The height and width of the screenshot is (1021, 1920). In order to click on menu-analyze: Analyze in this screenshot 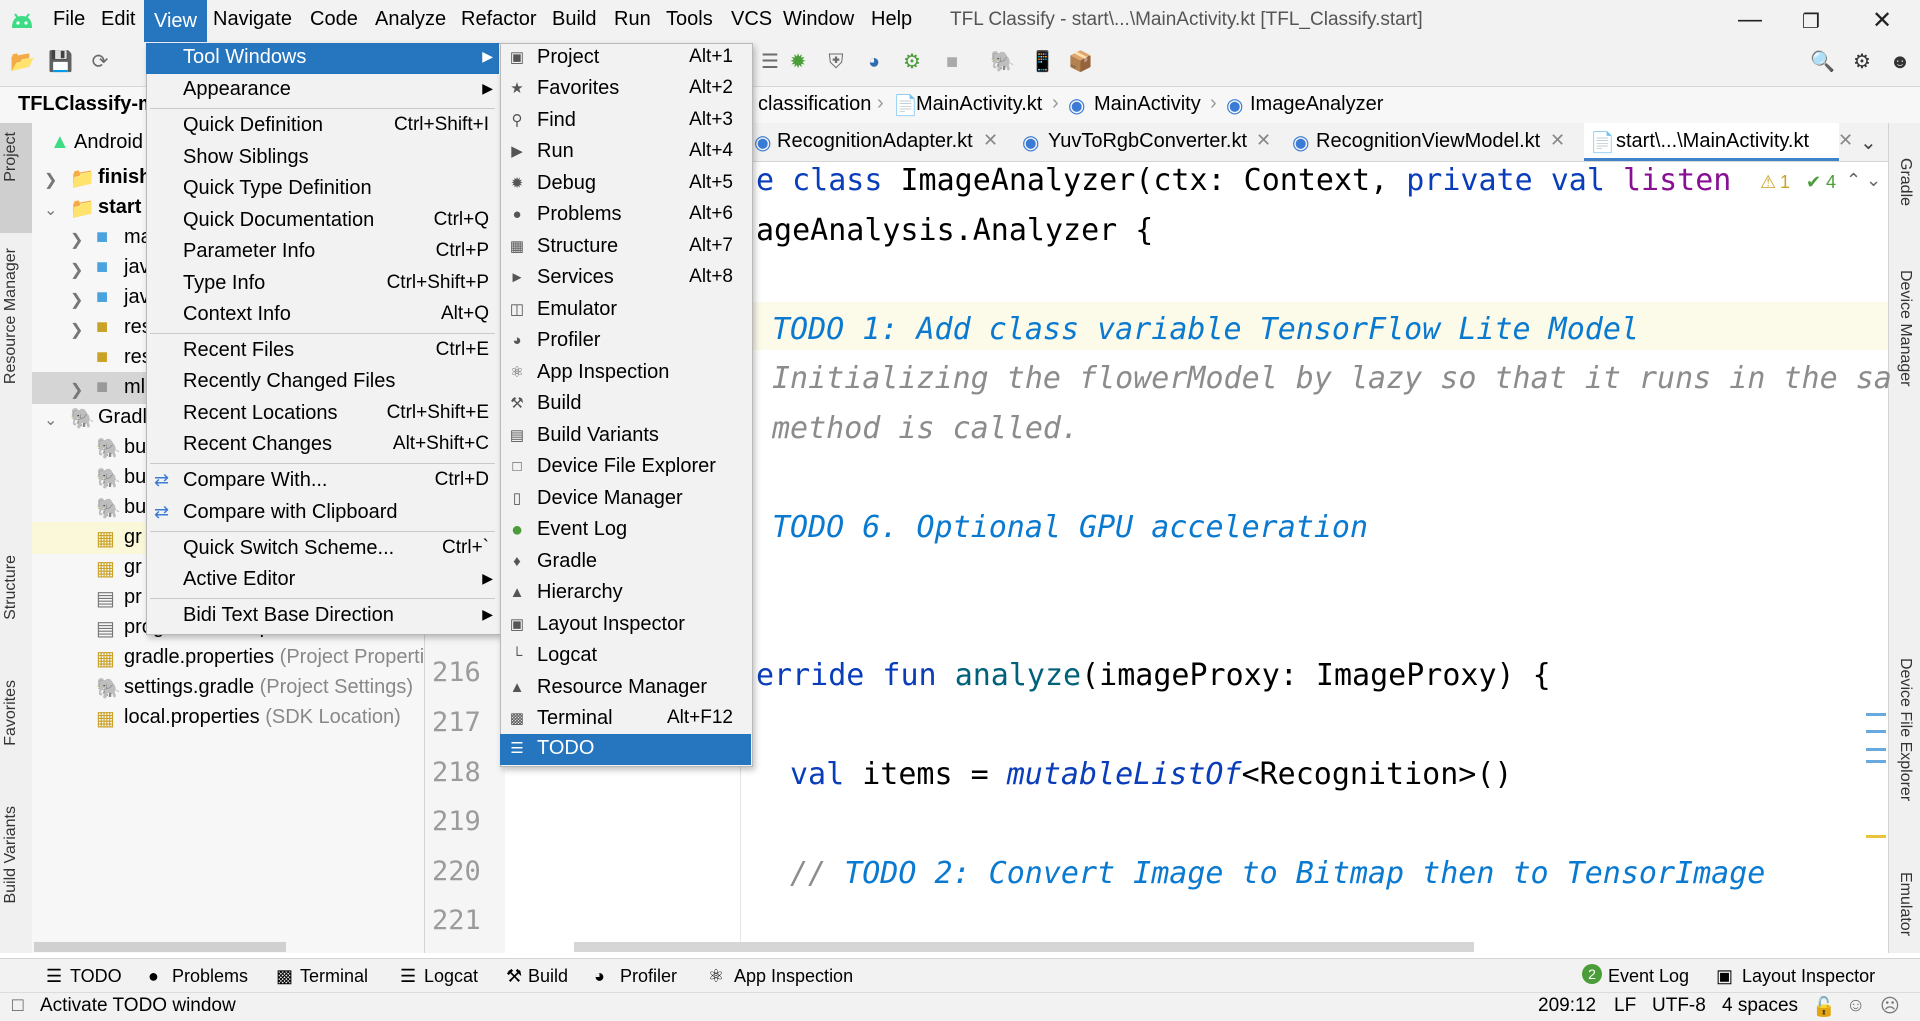, I will do `click(410, 19)`.